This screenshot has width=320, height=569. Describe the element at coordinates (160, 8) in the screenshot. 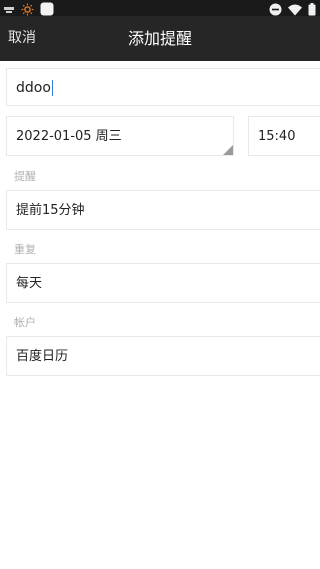

I see `status-bar` at that location.